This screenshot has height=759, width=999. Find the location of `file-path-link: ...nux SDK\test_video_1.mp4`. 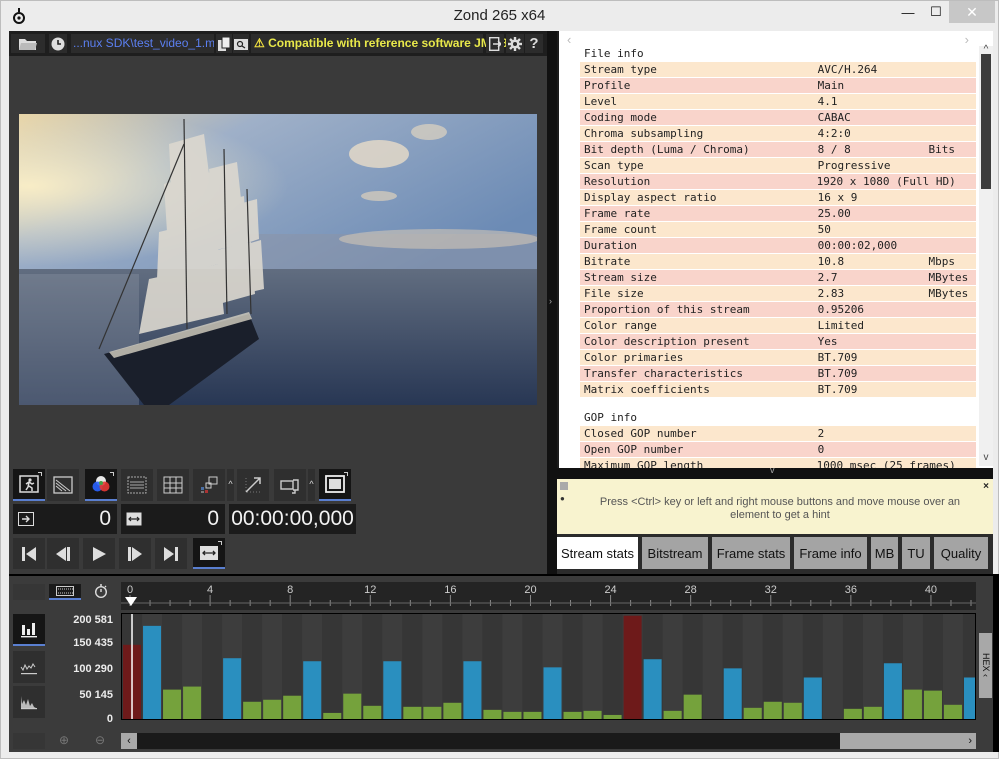

file-path-link: ...nux SDK\test_video_1.mp4 is located at coordinates (142, 43).